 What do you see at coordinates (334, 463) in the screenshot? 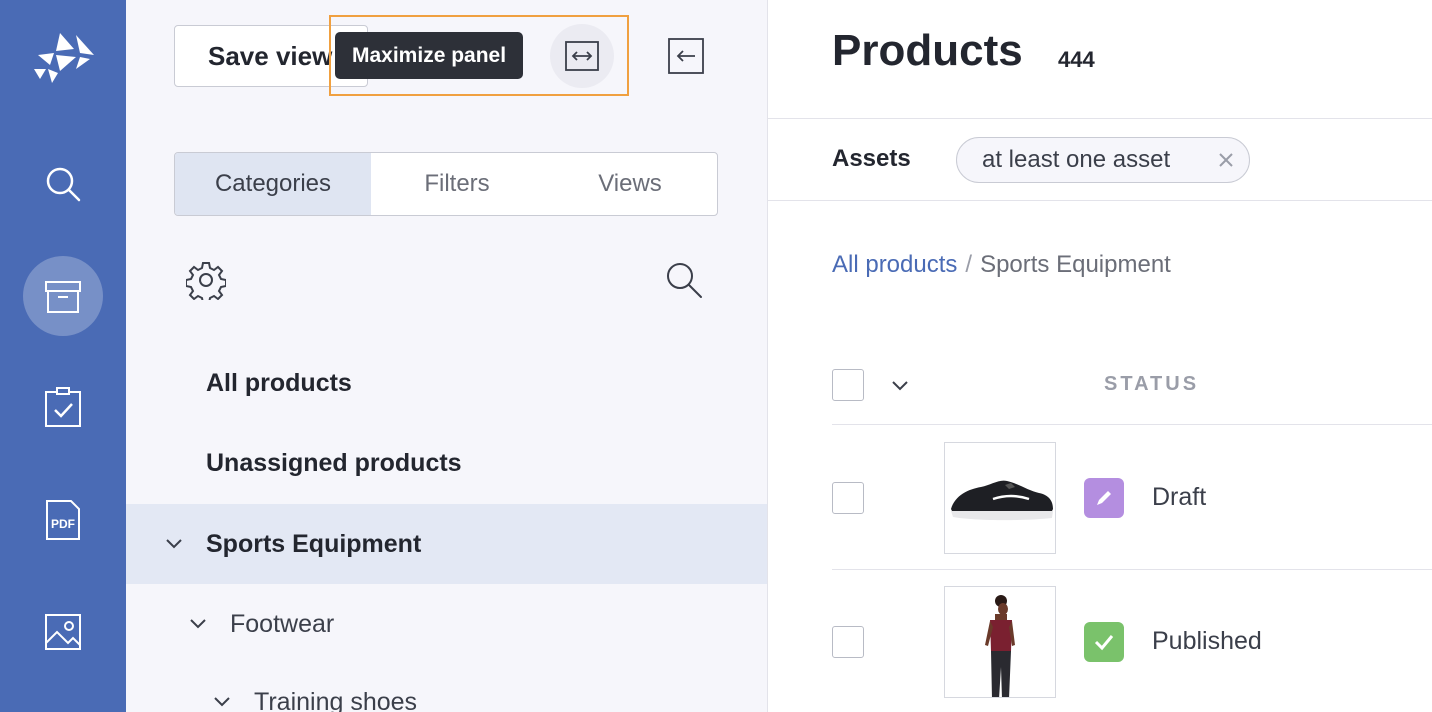
I see `tree-item-label: Unassigned products` at bounding box center [334, 463].